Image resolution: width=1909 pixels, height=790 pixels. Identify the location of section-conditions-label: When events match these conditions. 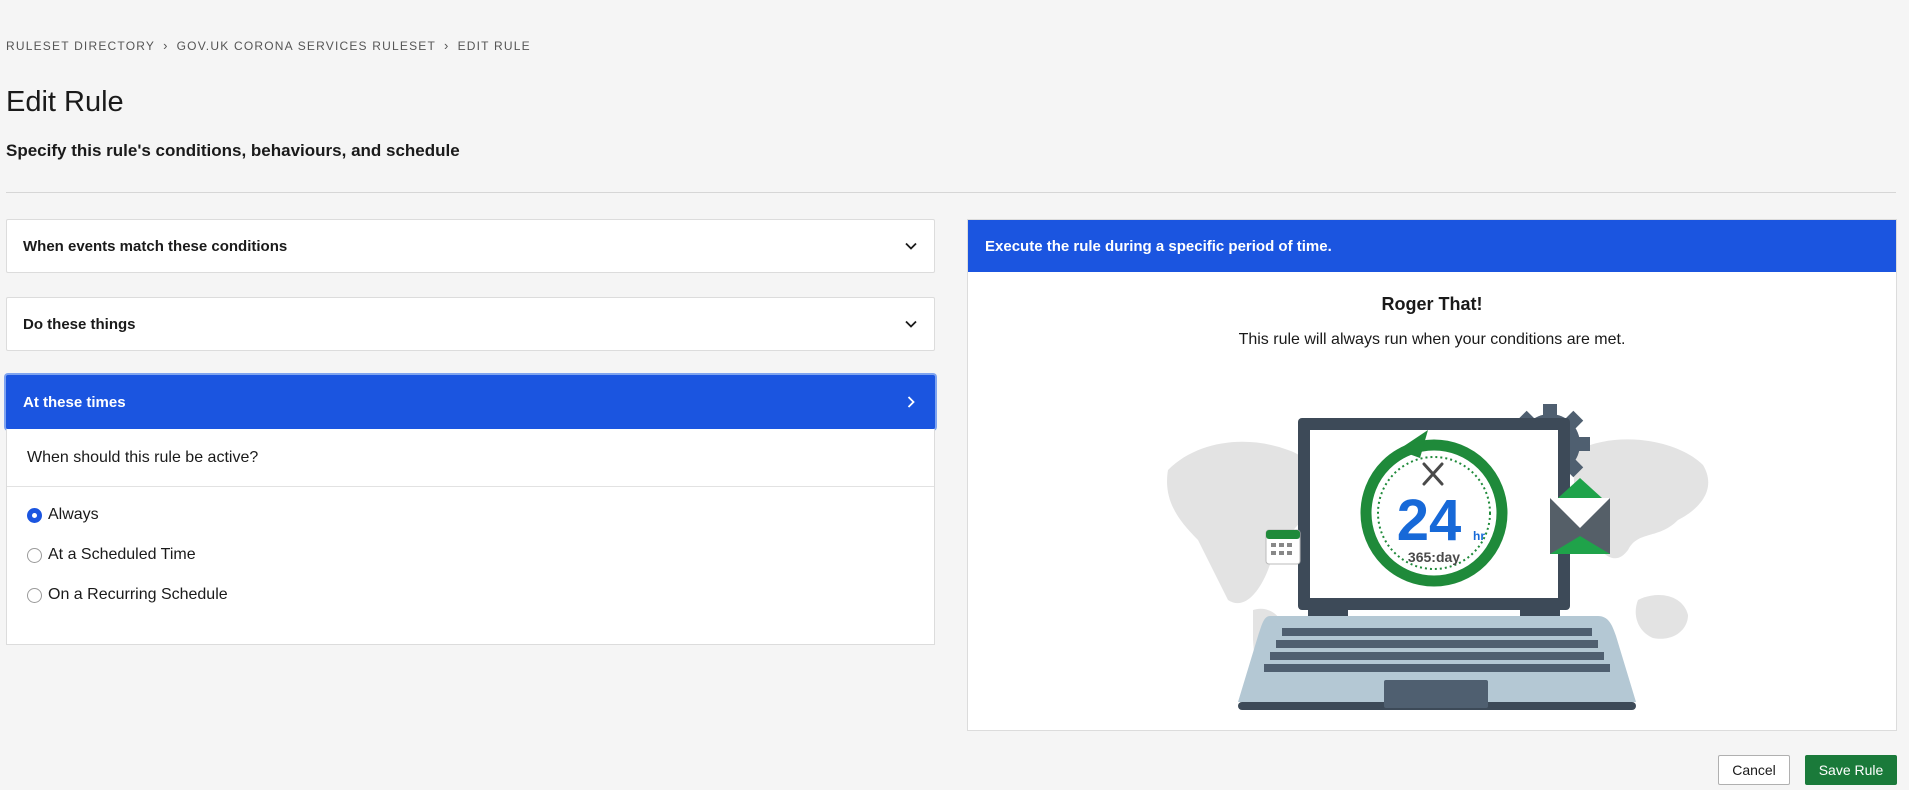
(155, 246).